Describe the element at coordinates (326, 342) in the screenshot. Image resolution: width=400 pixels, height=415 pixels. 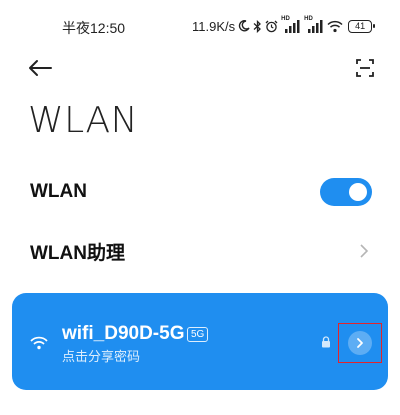
I see `lock-icon` at that location.